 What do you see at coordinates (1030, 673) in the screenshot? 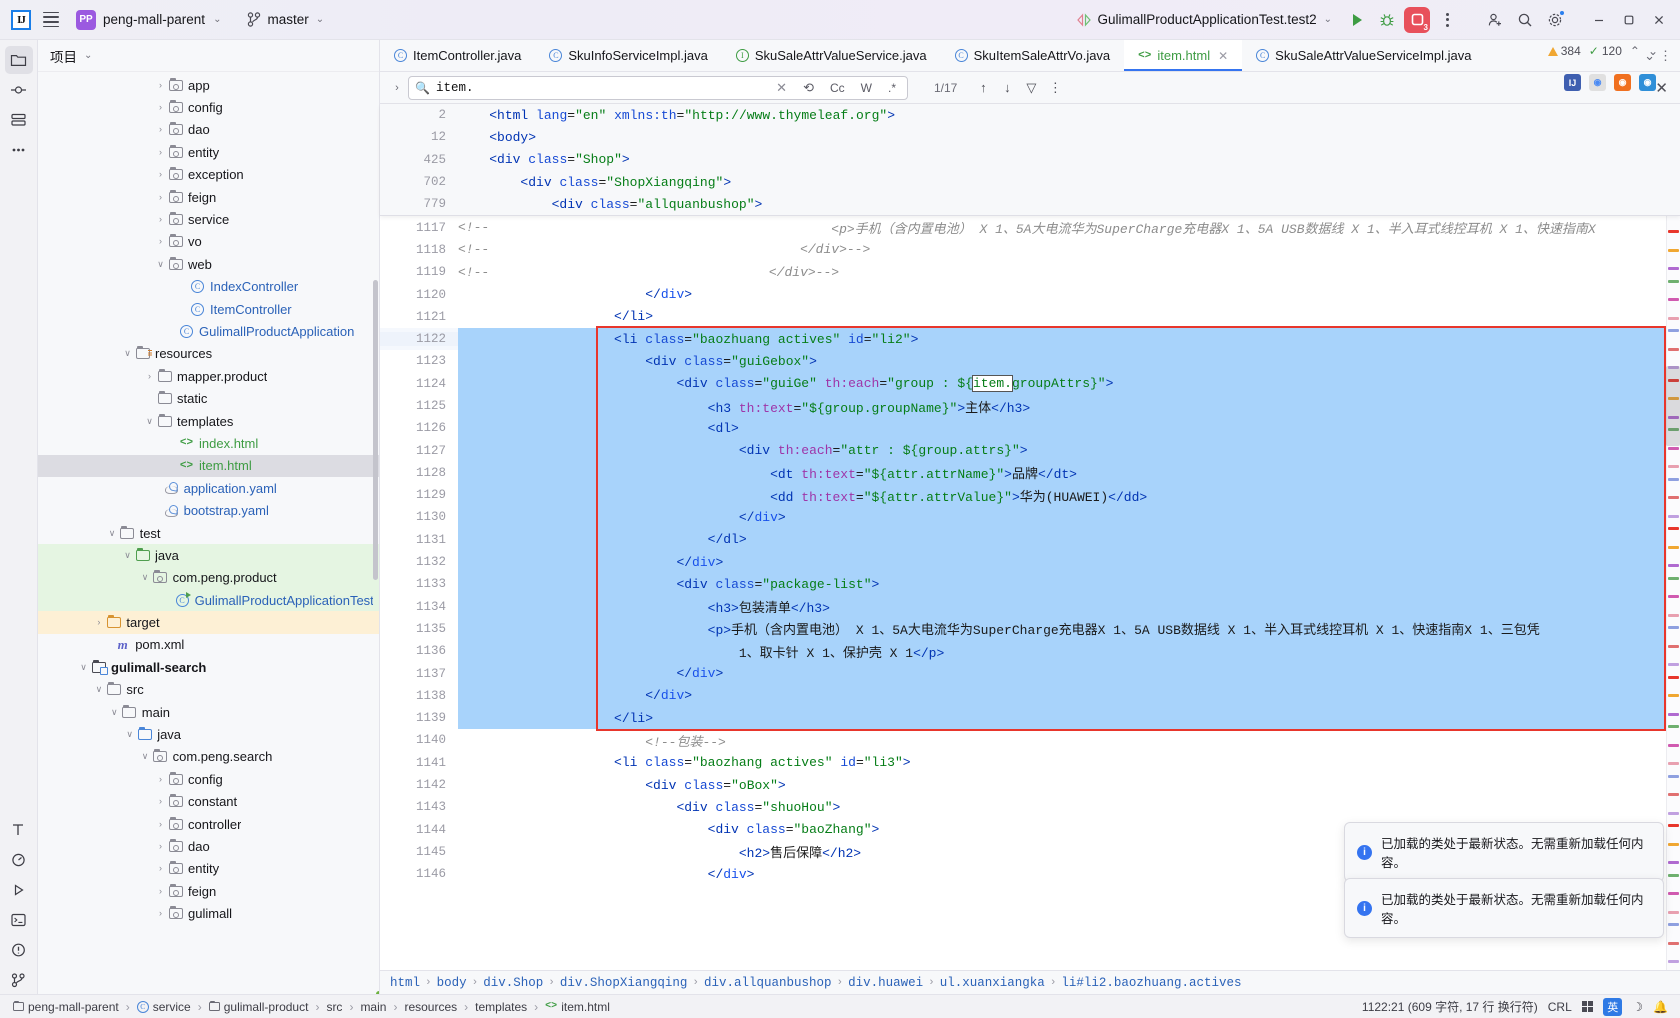
I see `code-line: 1137 </div>` at bounding box center [1030, 673].